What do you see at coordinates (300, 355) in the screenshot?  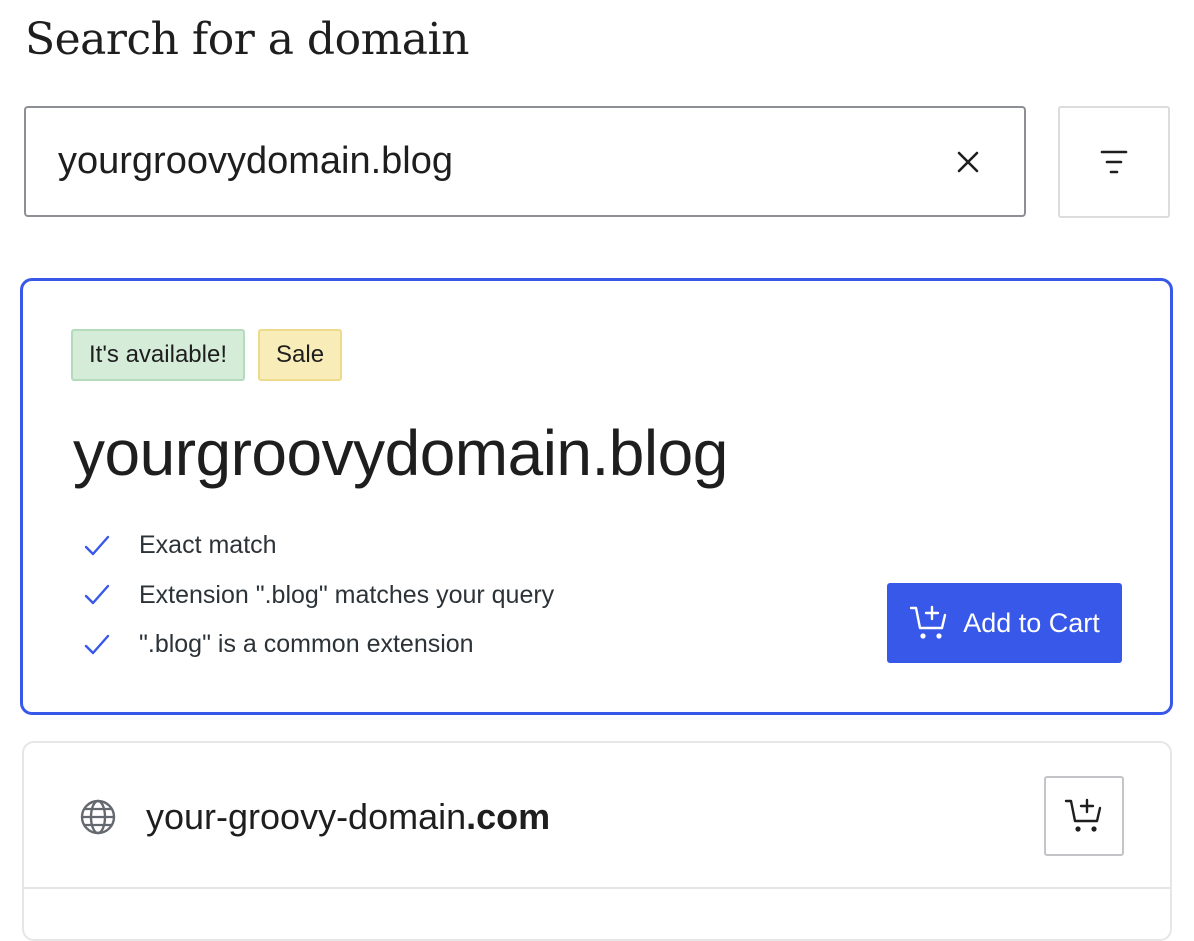 I see `sale-badge: Sale` at bounding box center [300, 355].